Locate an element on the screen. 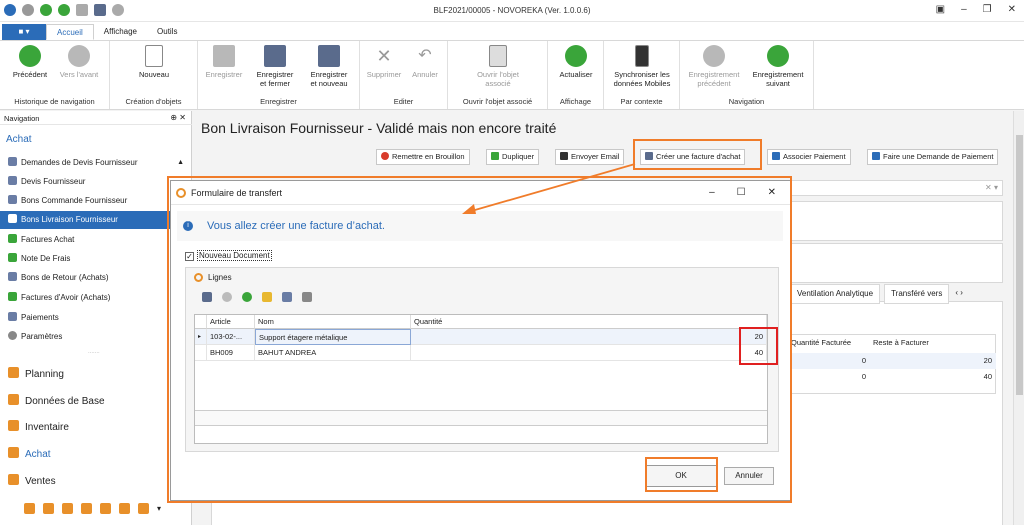 Image resolution: width=1024 pixels, height=525 pixels. group-affichage: Actualiser Affichage is located at coordinates (576, 75).